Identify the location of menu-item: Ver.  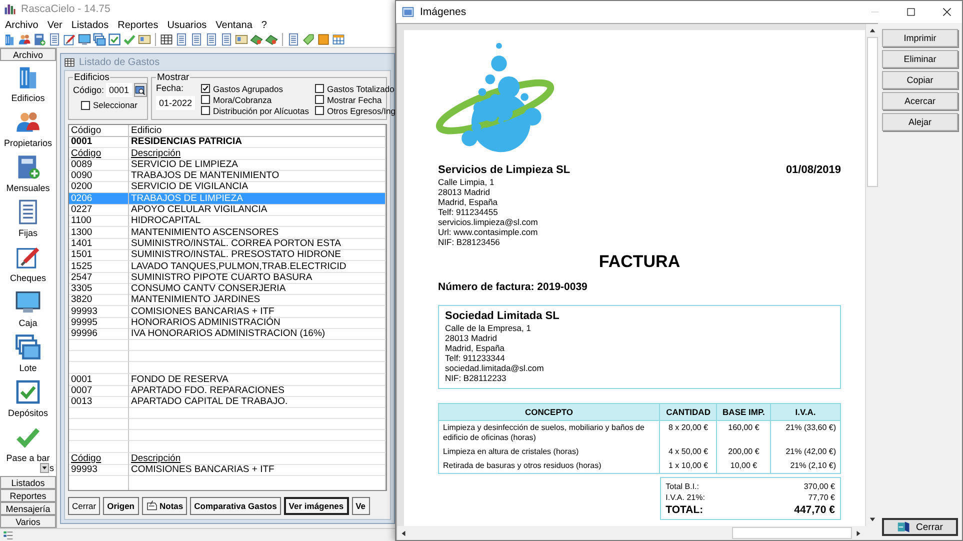
(54, 25).